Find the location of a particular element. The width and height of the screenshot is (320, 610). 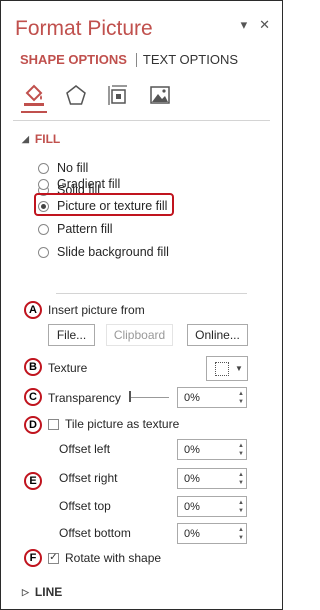

radio-no-fill: No fill is located at coordinates (63, 168).